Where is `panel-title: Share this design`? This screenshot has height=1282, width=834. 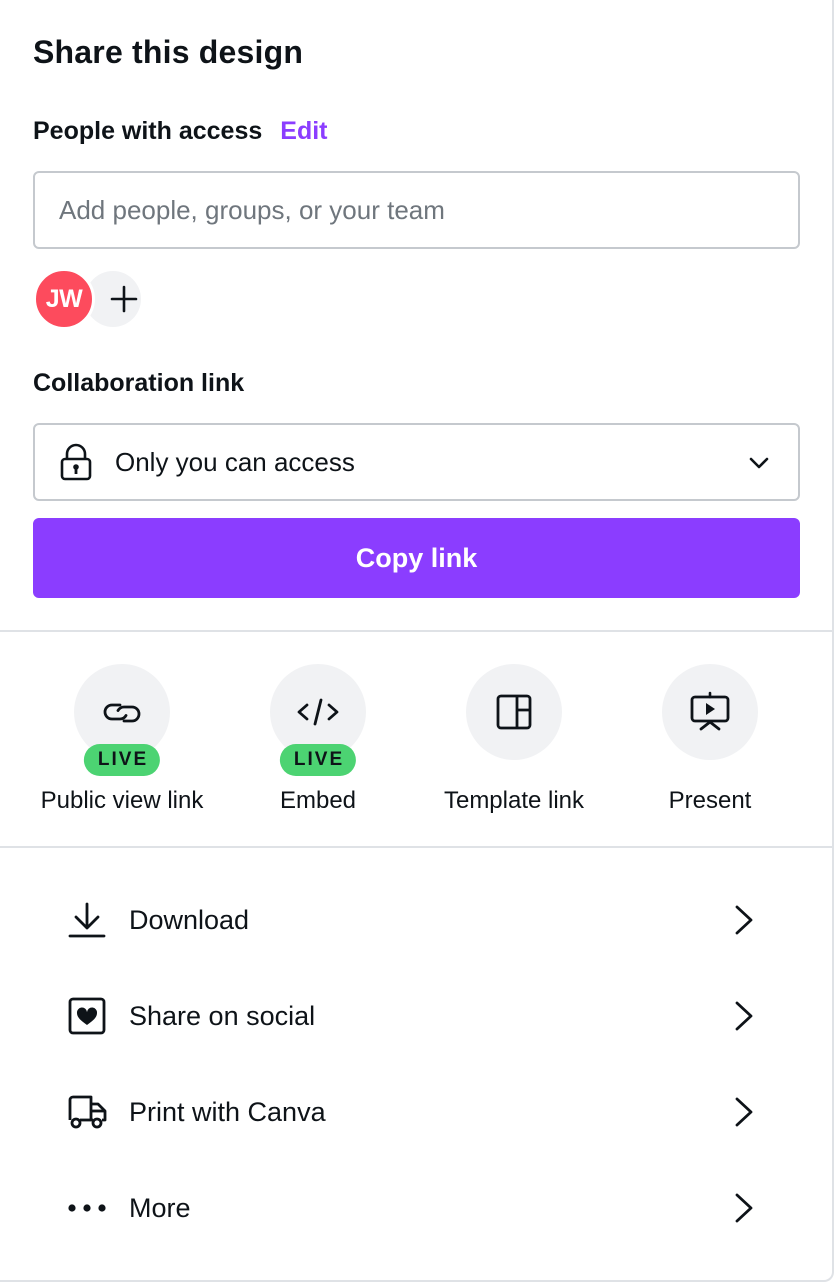
panel-title: Share this design is located at coordinates (168, 52).